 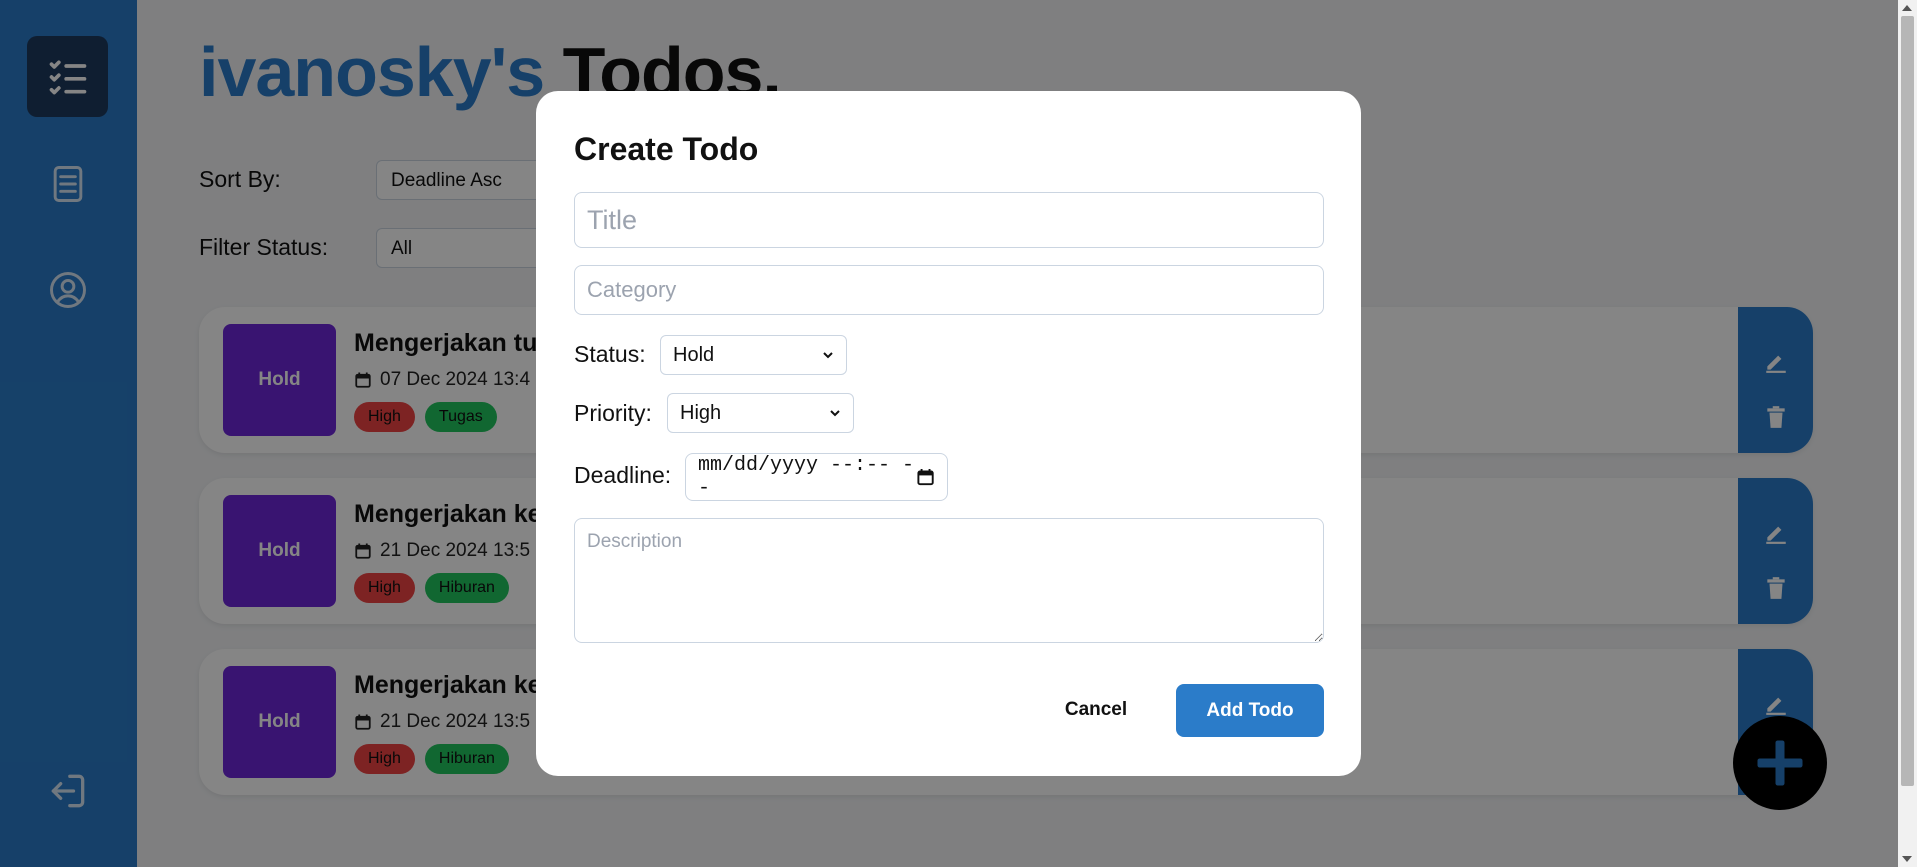 I want to click on vertical-scrollbar, so click(x=1907, y=433).